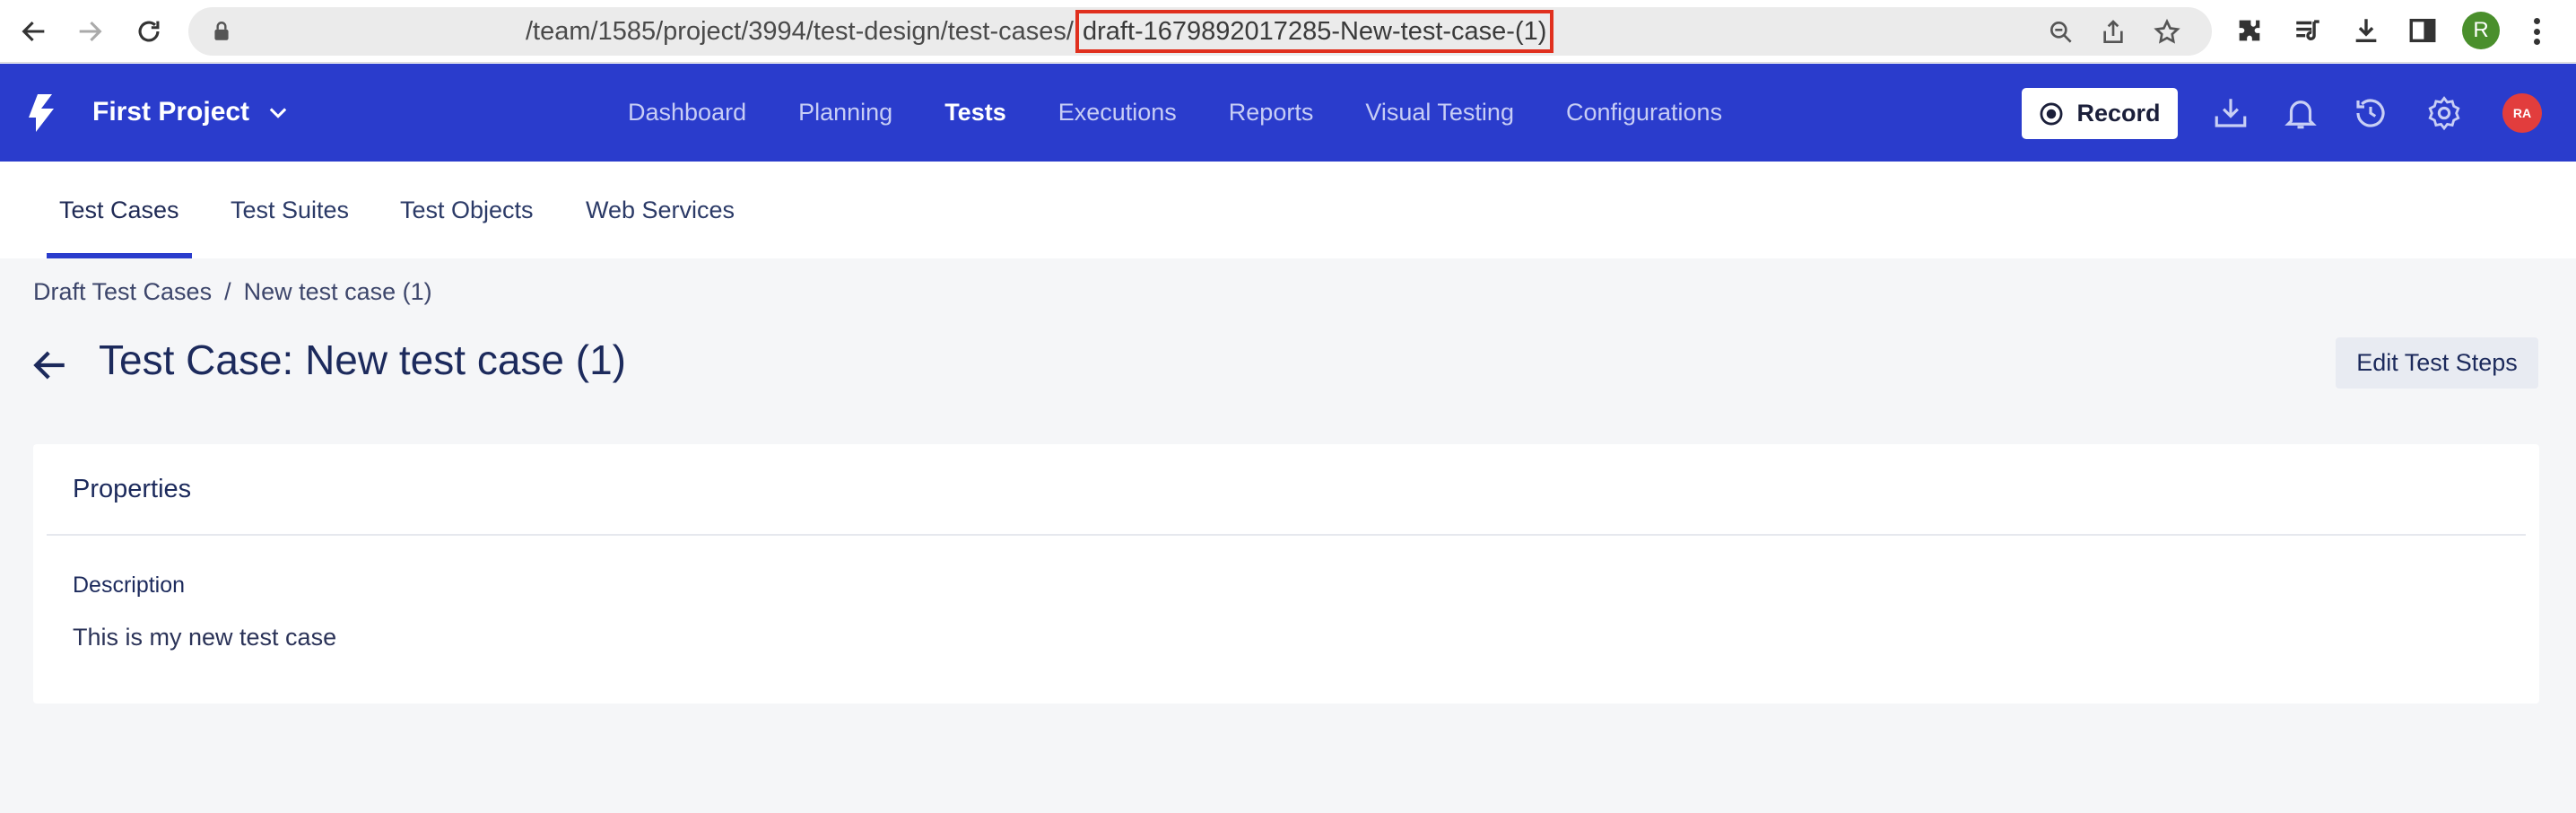  What do you see at coordinates (1271, 113) in the screenshot?
I see `nav-reports: Reports` at bounding box center [1271, 113].